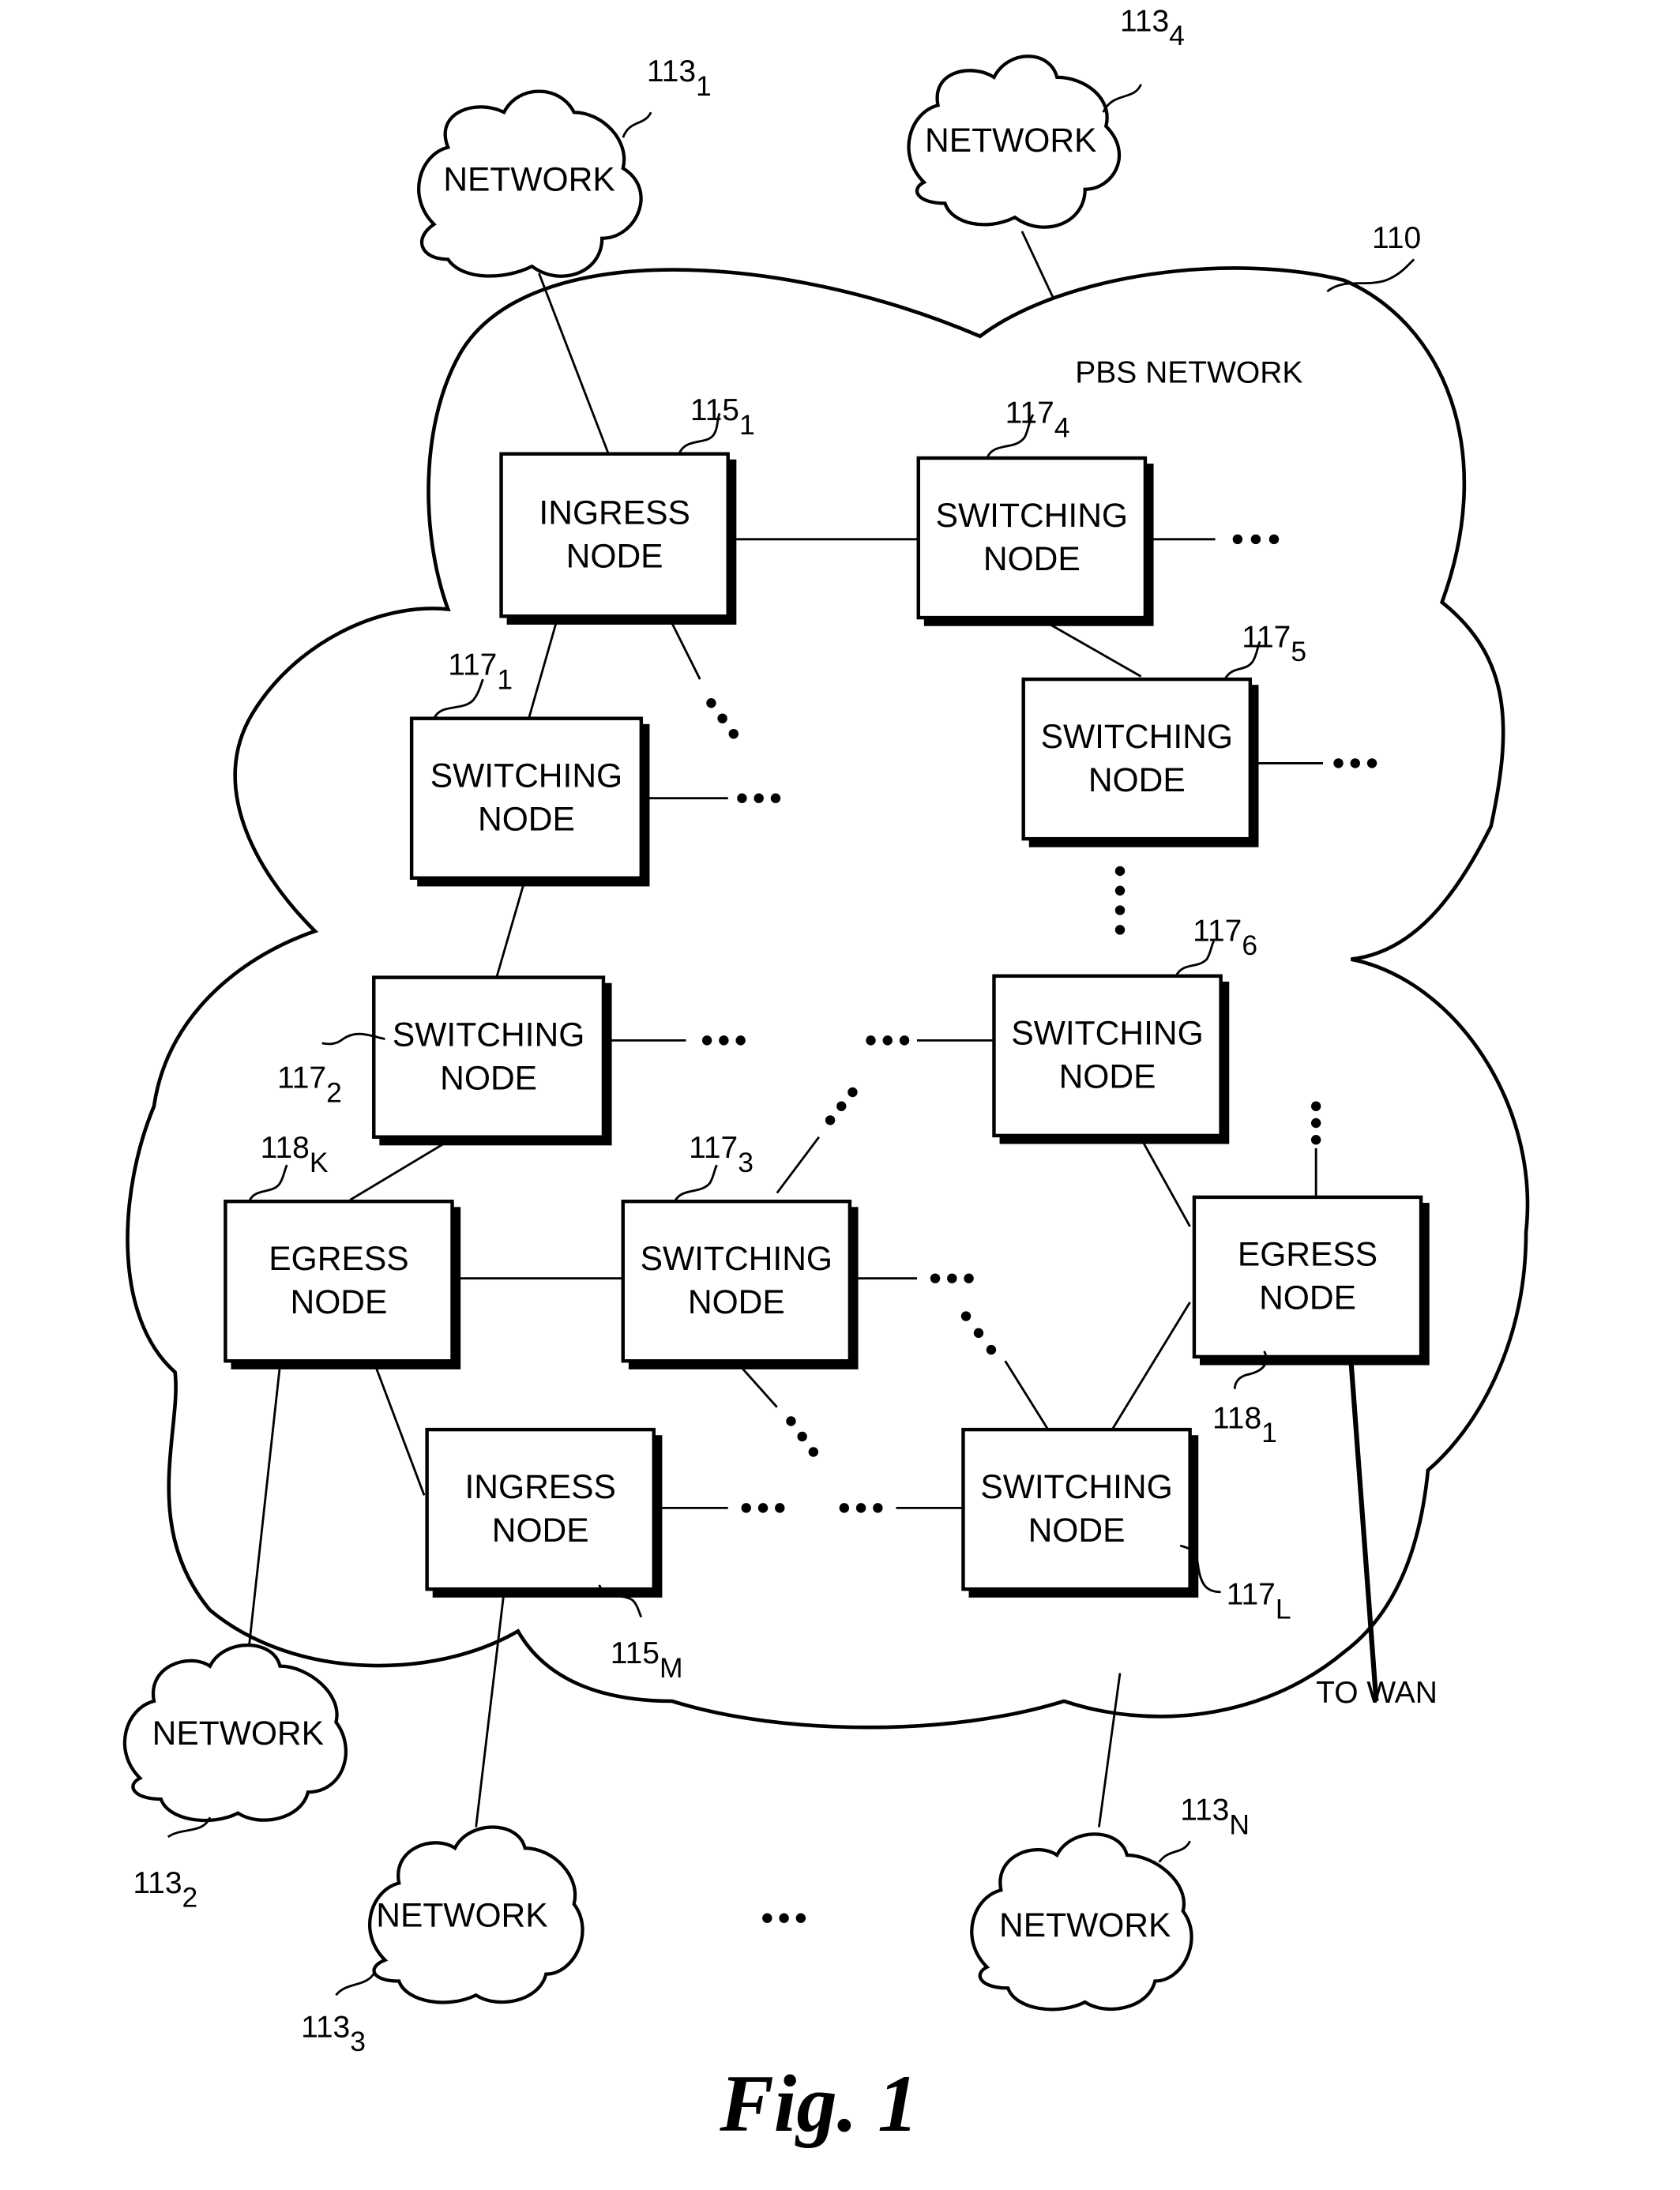  What do you see at coordinates (784, 1918) in the screenshot?
I see `ellipsis-bottom` at bounding box center [784, 1918].